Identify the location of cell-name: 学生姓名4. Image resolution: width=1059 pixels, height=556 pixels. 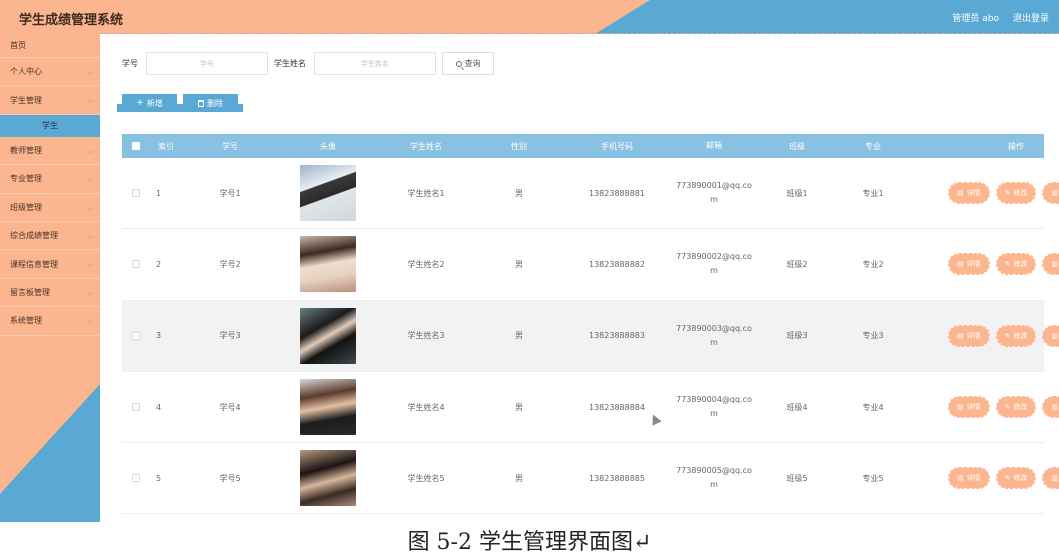
(426, 407).